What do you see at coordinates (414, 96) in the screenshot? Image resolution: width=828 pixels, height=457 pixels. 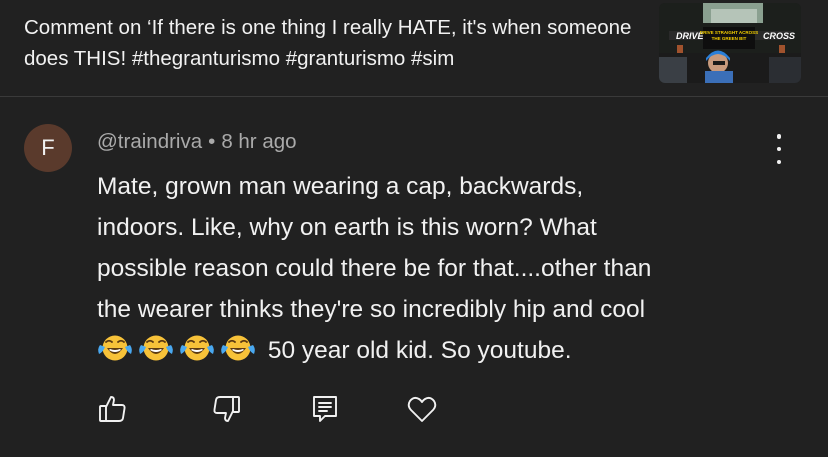 I see `header-divider` at bounding box center [414, 96].